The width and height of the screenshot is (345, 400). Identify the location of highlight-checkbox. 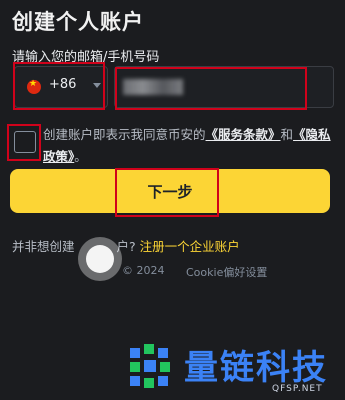
(24, 142).